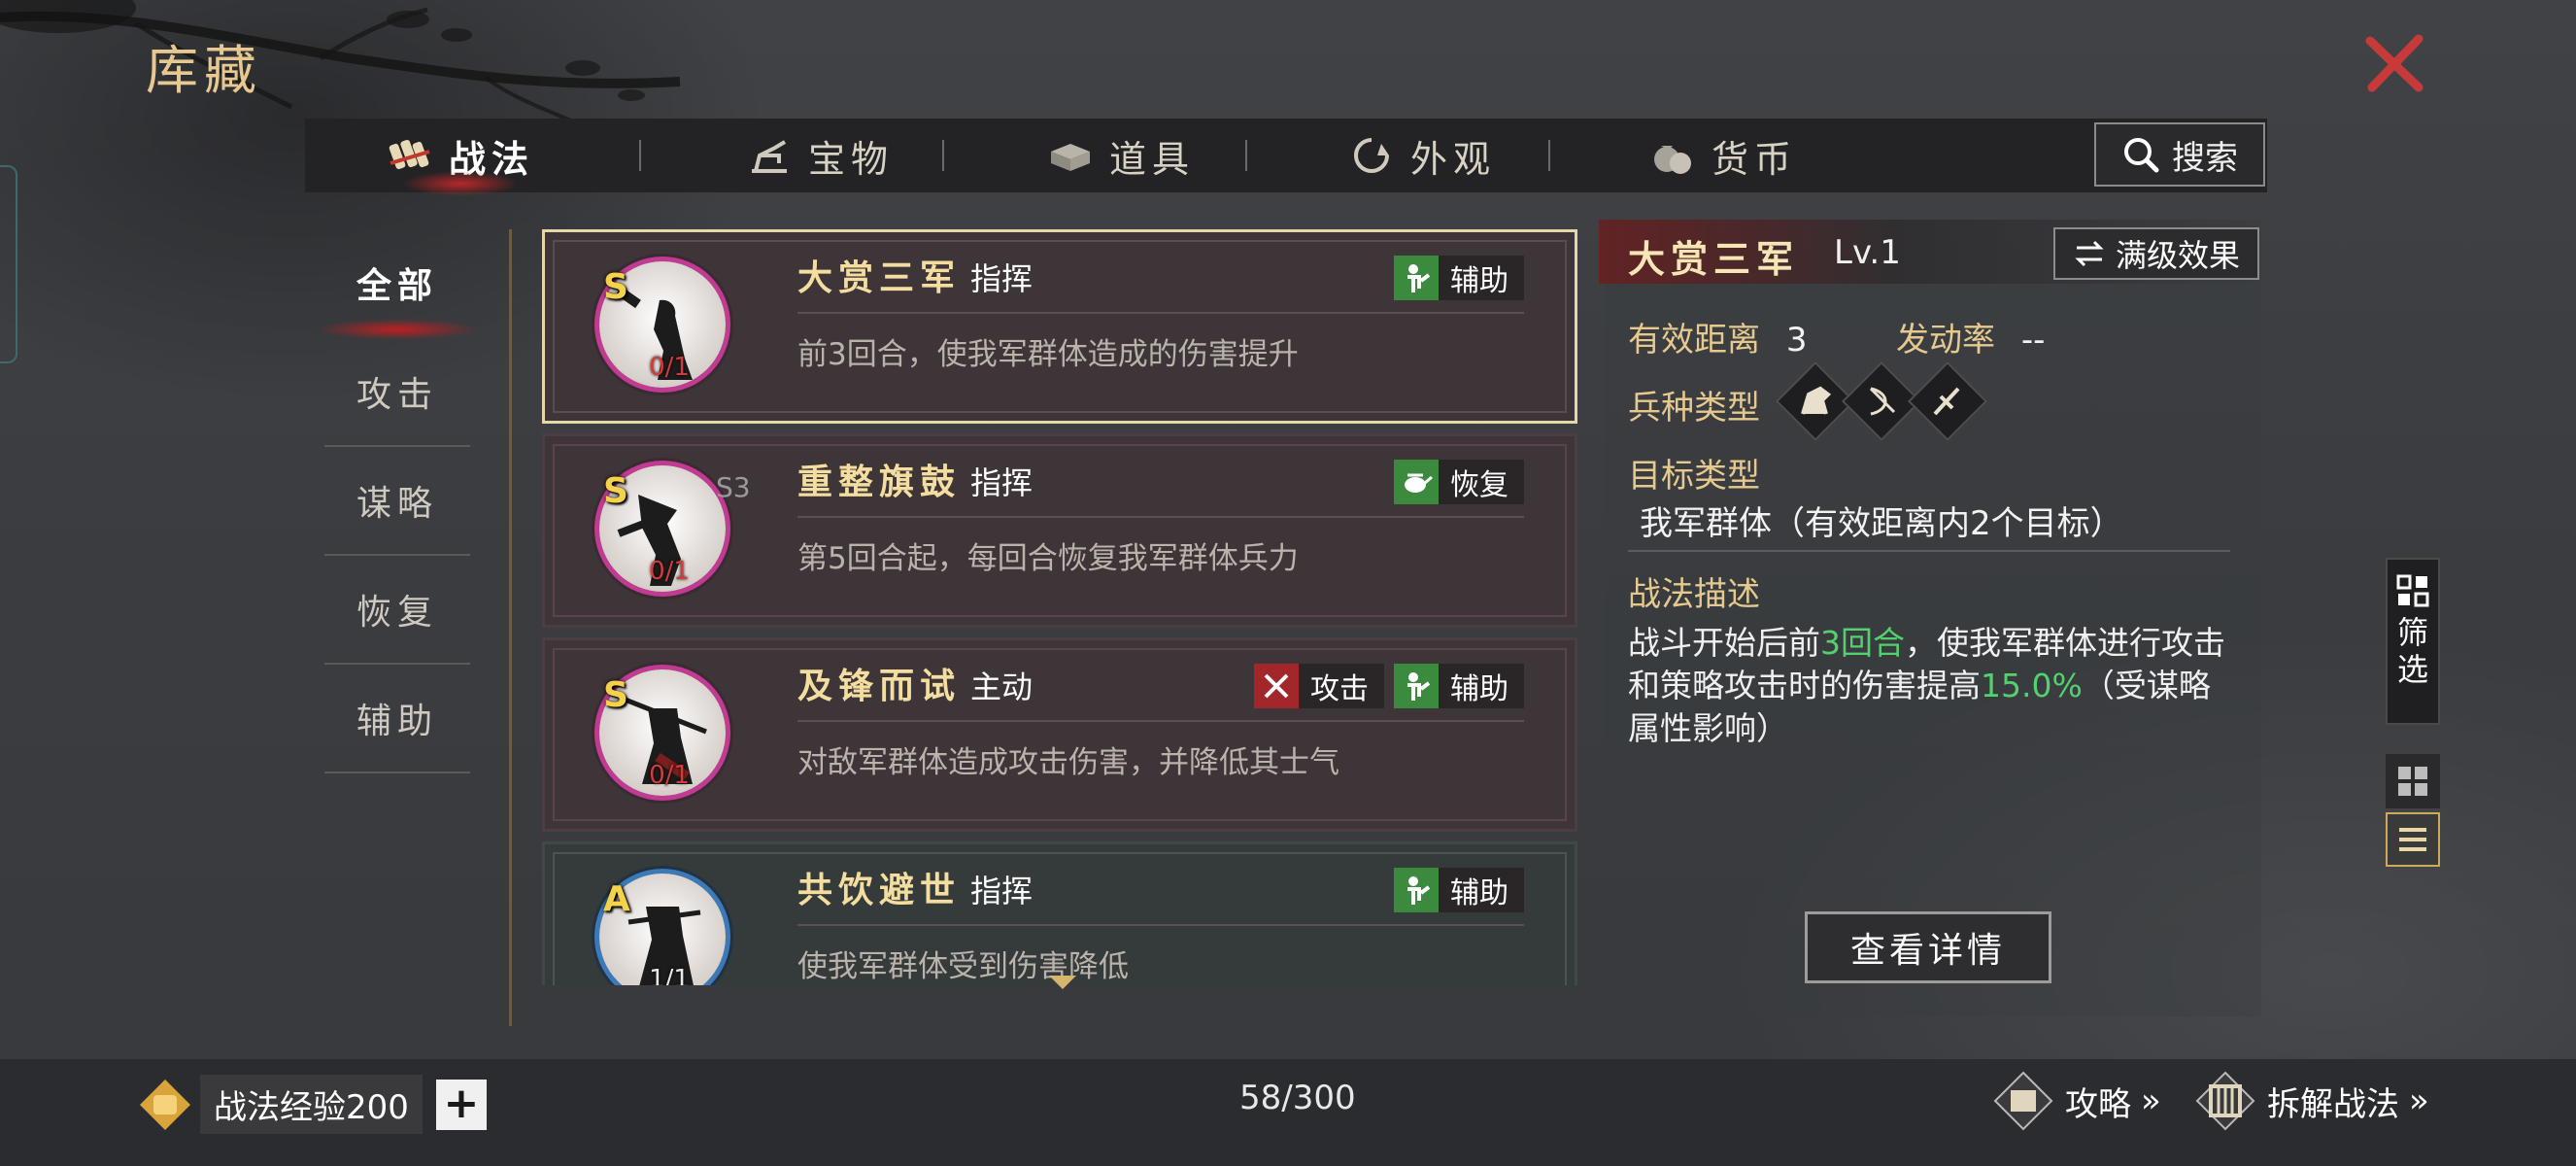 Image resolution: width=2576 pixels, height=1166 pixels. I want to click on close-button, so click(2394, 63).